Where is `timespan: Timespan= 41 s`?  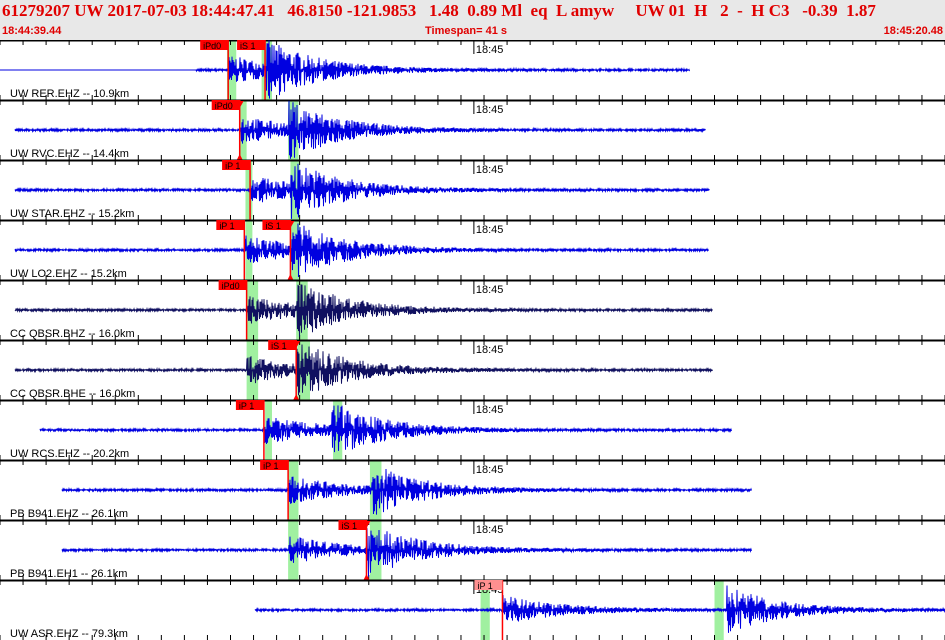
timespan: Timespan= 41 s is located at coordinates (466, 31).